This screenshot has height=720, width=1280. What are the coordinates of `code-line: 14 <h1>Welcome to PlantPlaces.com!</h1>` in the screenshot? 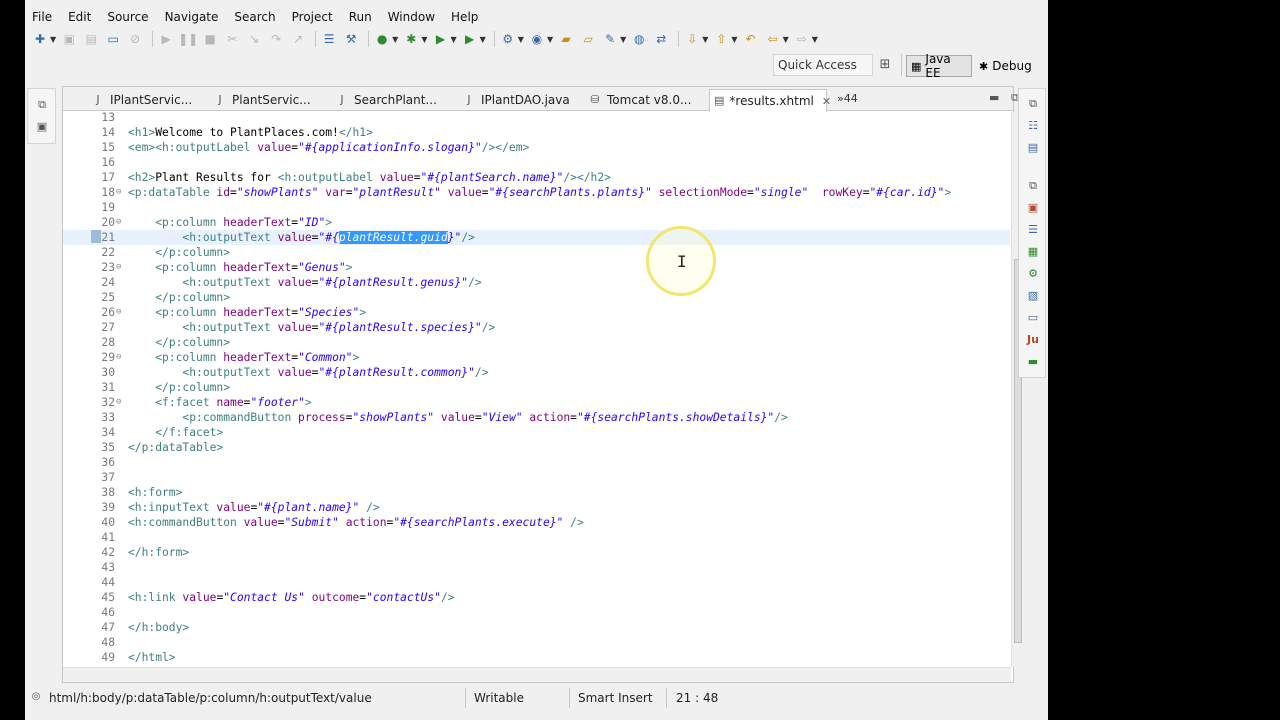 It's located at (536, 132).